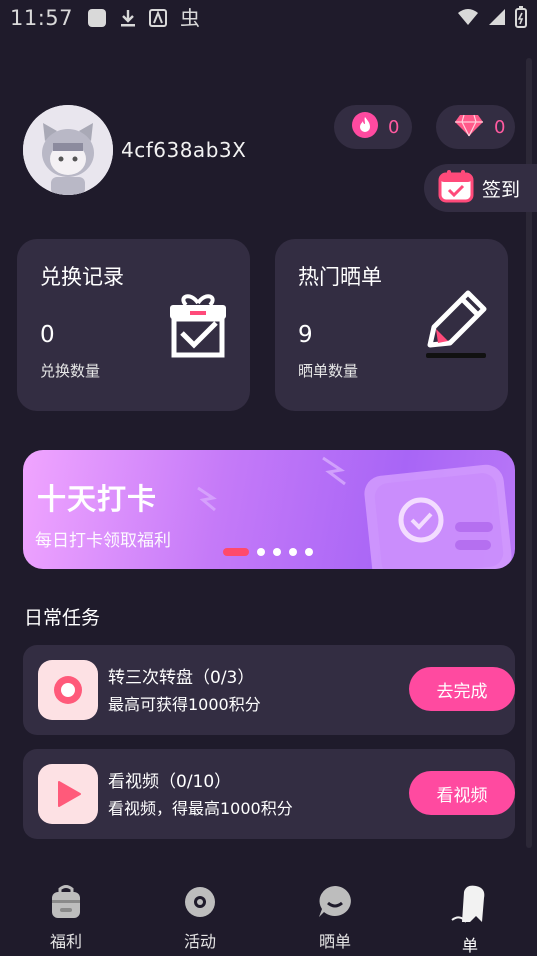 Image resolution: width=537 pixels, height=956 pixels. I want to click on fire-icon, so click(365, 127).